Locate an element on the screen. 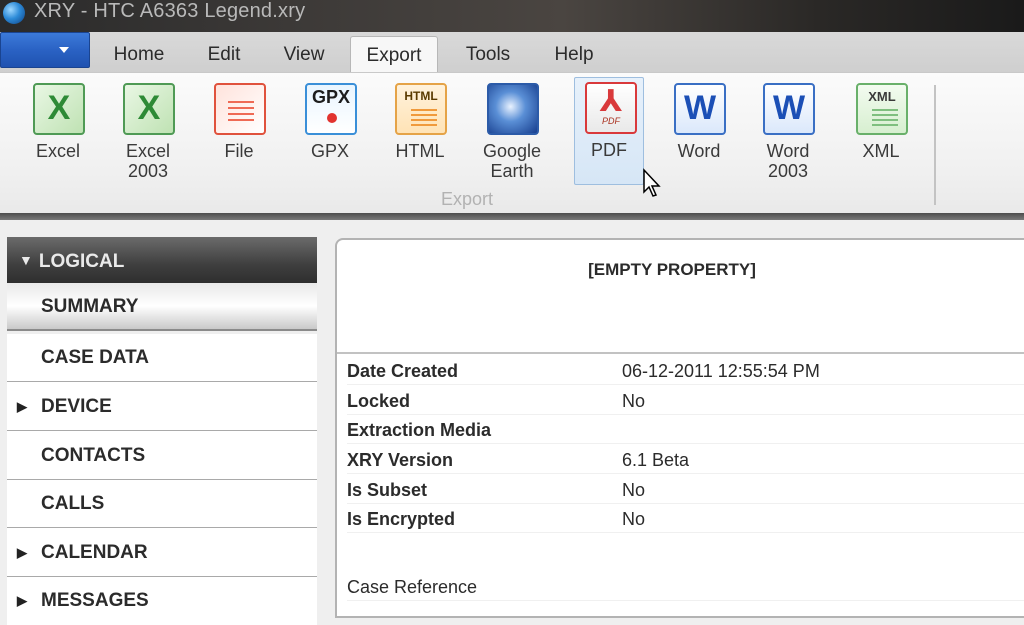  export-html-button: HTML HTML is located at coordinates (420, 132).